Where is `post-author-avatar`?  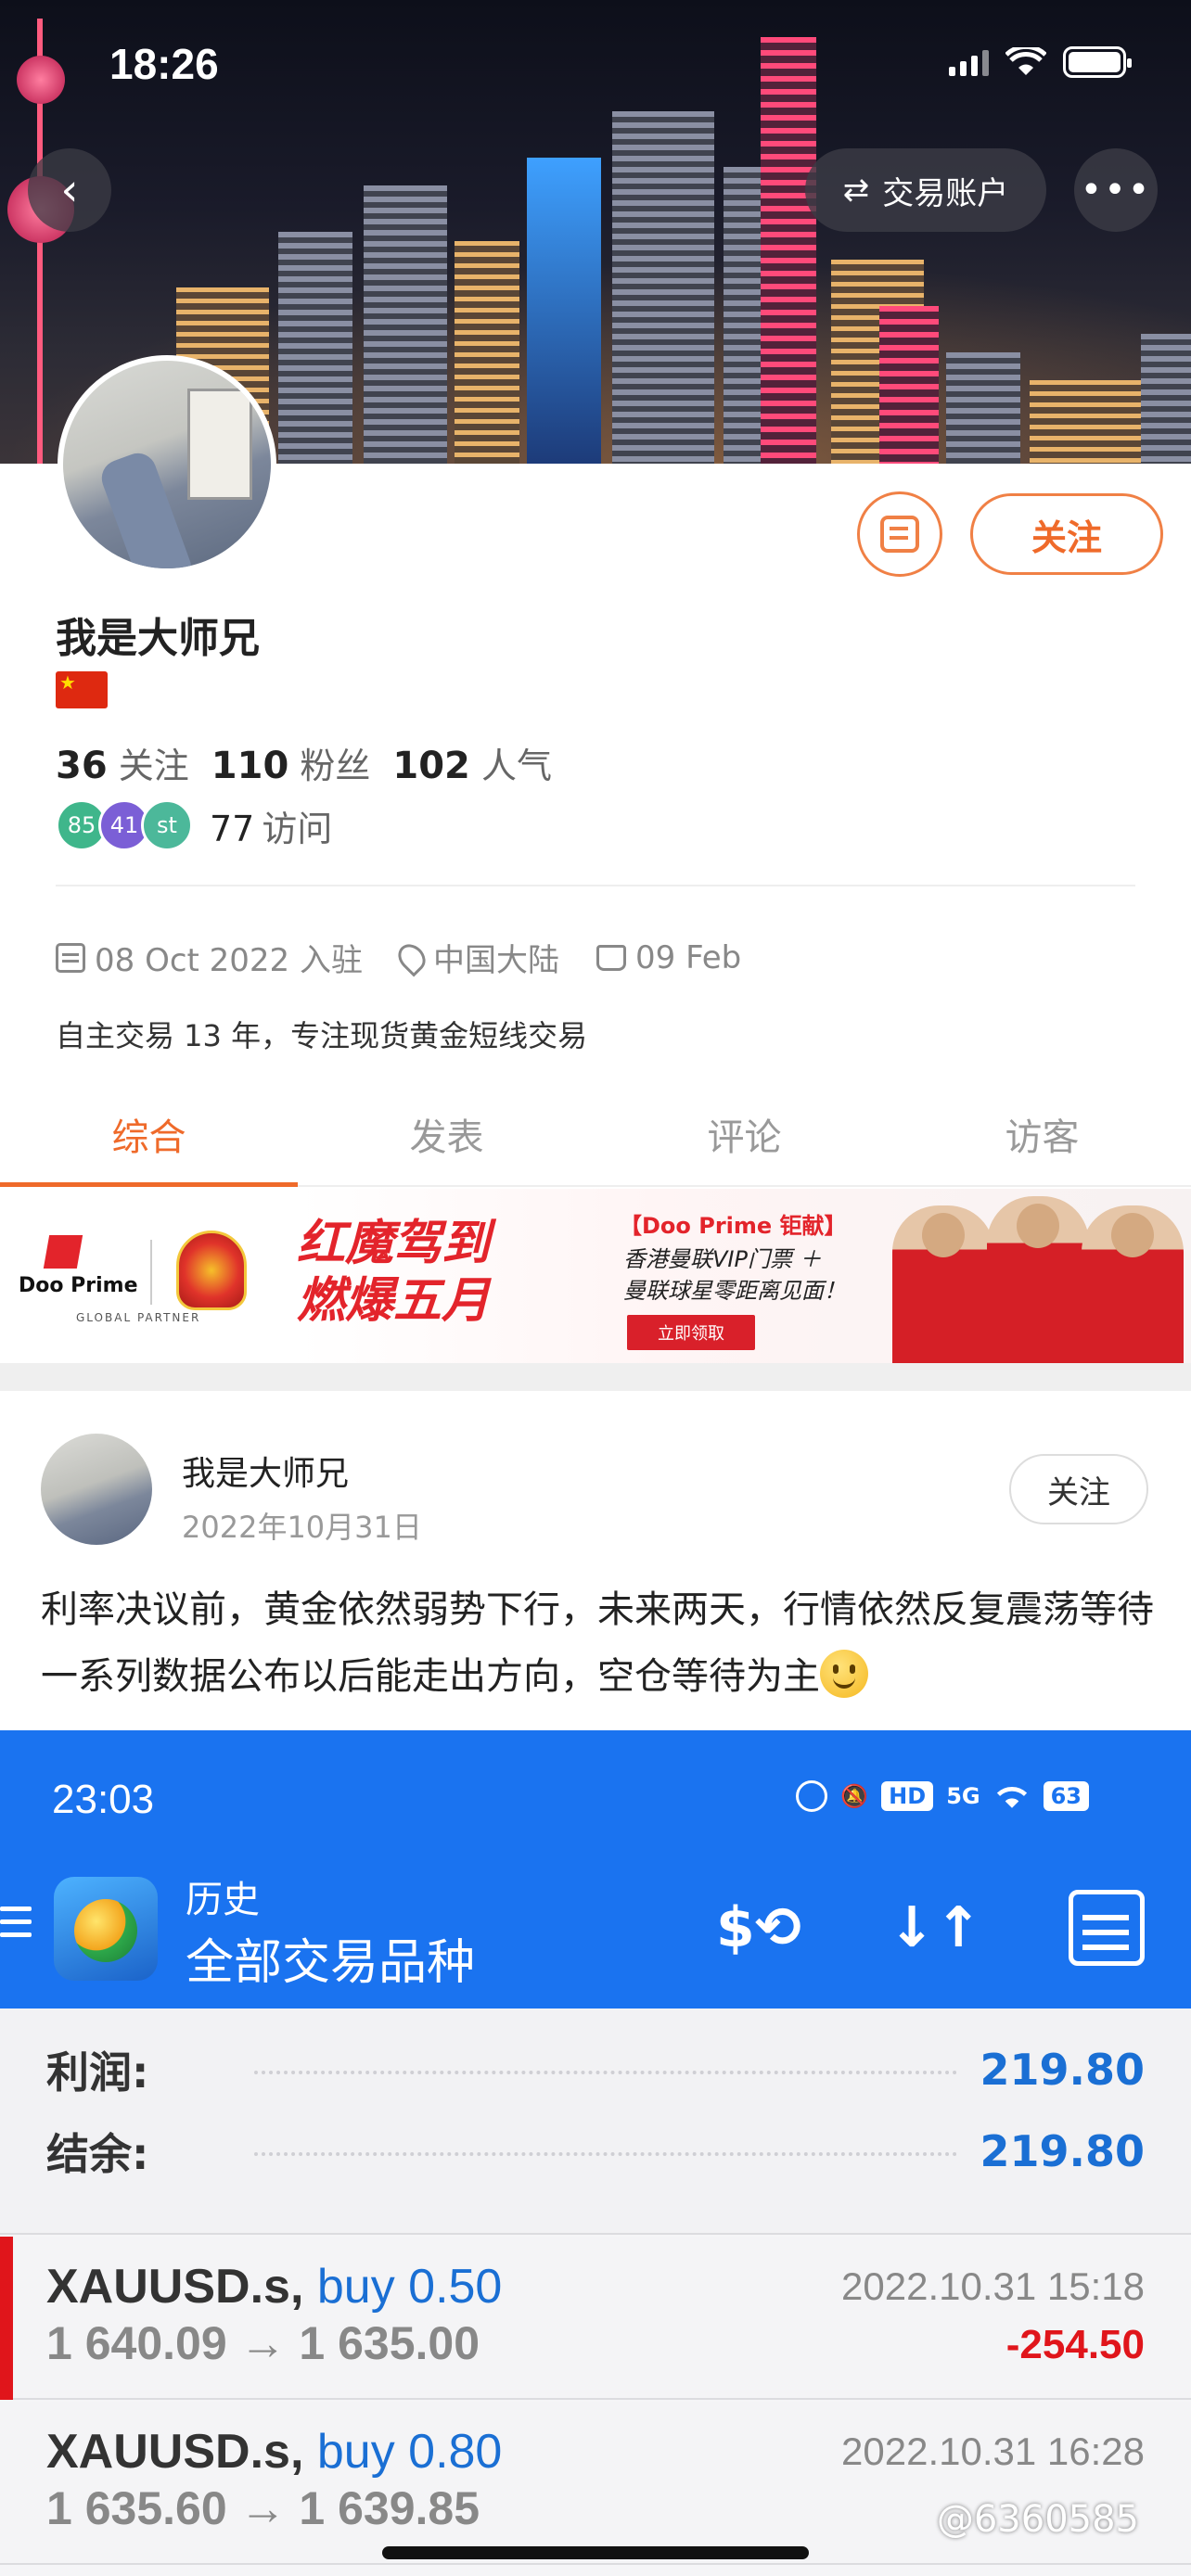
post-author-avatar is located at coordinates (96, 1490).